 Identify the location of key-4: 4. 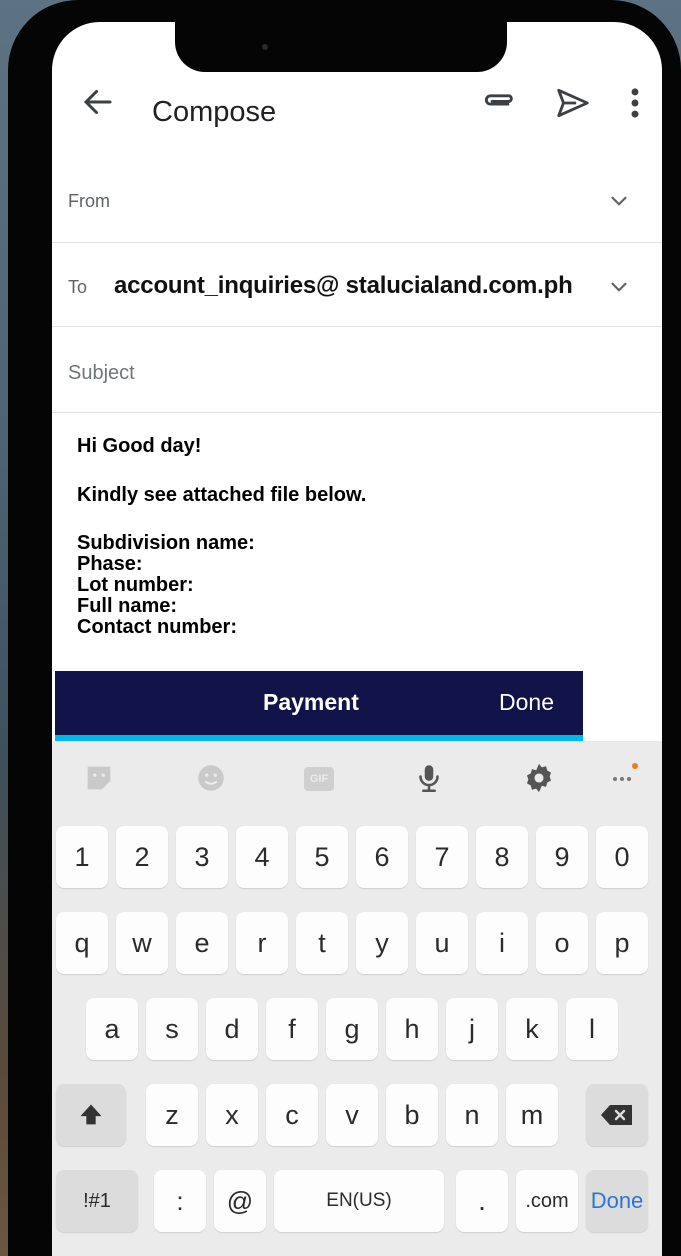
(262, 857).